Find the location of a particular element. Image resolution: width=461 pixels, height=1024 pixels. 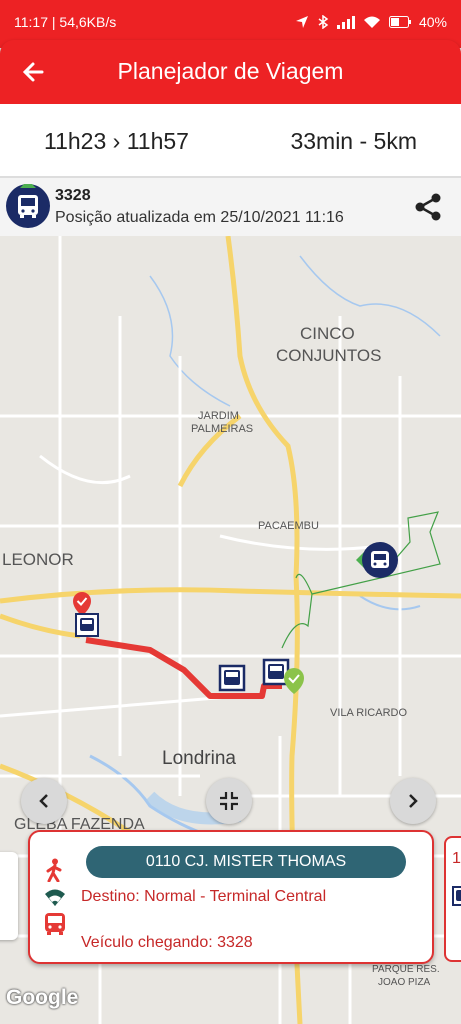

origin-stop-marker is located at coordinates (87, 618).